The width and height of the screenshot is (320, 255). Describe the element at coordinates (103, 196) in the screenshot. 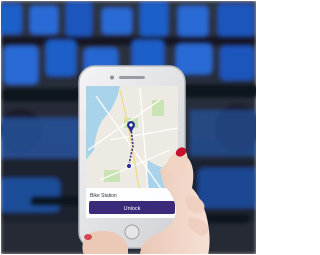

I see `station-card-title: Bike Station` at that location.